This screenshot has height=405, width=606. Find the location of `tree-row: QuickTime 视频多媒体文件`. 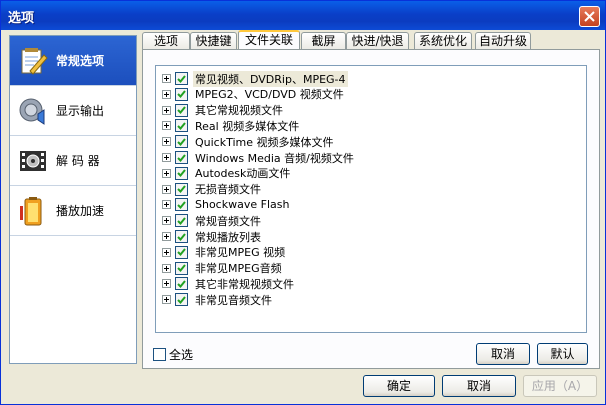

tree-row: QuickTime 视频多媒体文件 is located at coordinates (249, 141).